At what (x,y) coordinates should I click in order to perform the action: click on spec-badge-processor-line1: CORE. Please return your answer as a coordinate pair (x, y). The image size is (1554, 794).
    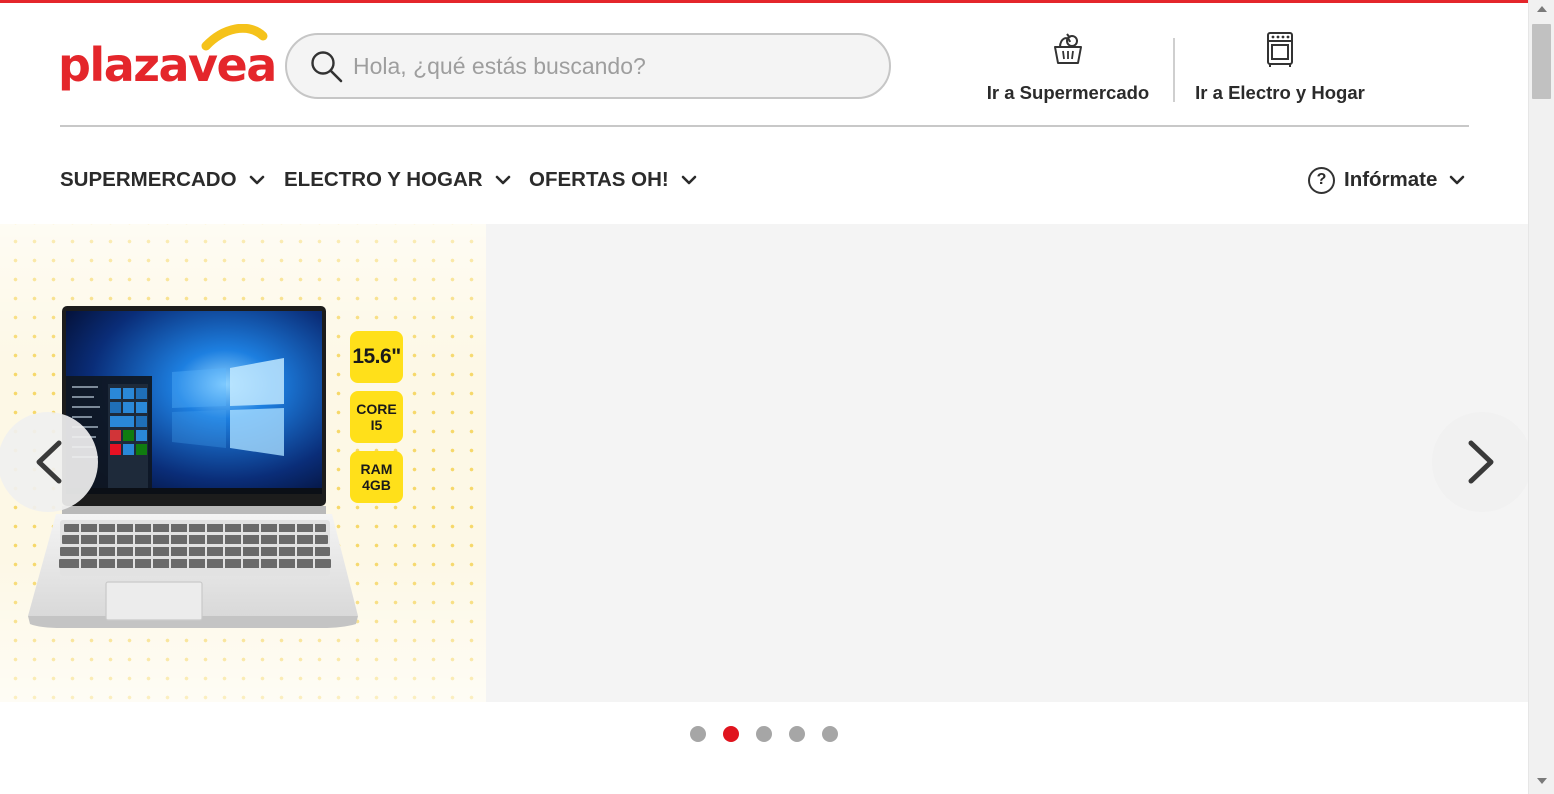
    Looking at the image, I should click on (376, 409).